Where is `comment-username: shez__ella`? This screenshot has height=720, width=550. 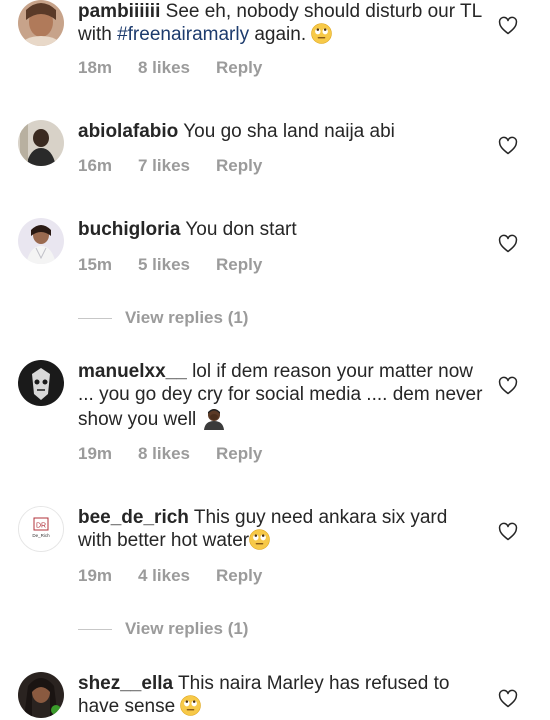
comment-username: shez__ella is located at coordinates (125, 683).